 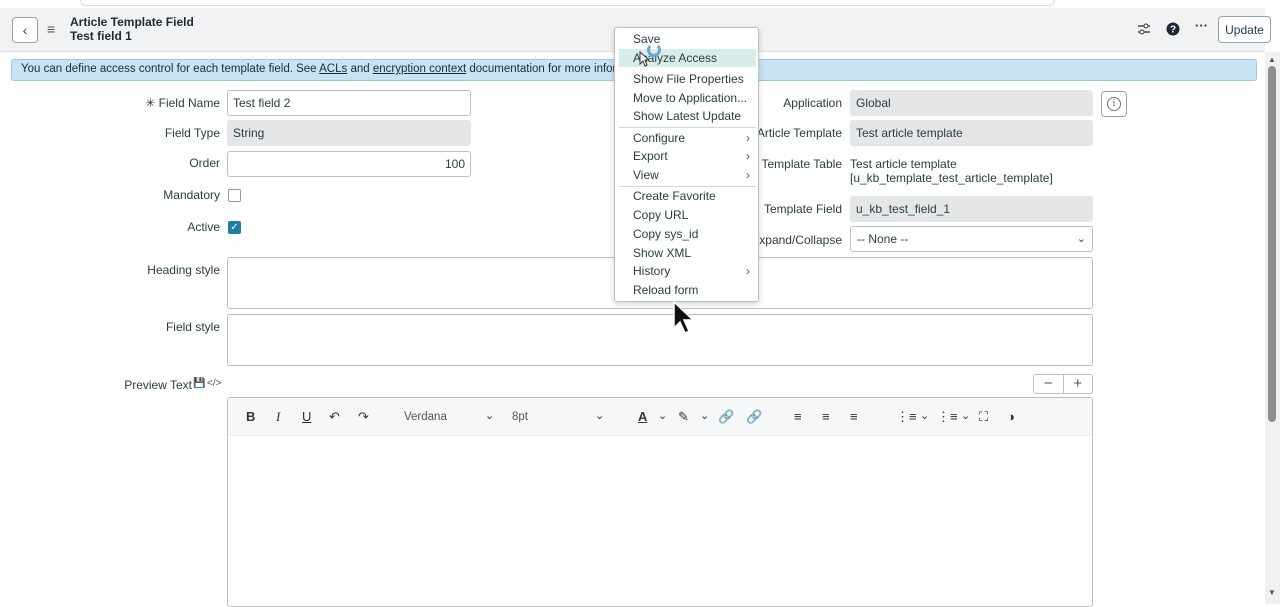 What do you see at coordinates (654, 50) in the screenshot?
I see `click-ripple-icon` at bounding box center [654, 50].